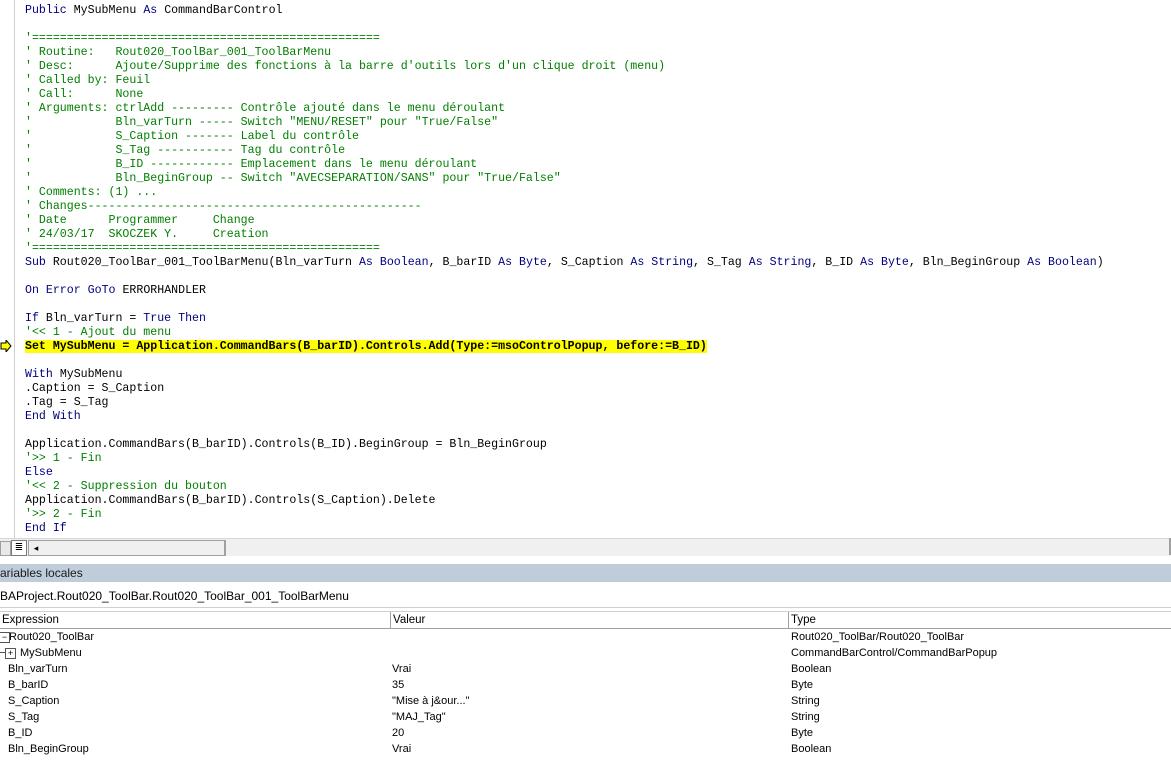 This screenshot has width=1171, height=762. Describe the element at coordinates (598, 291) in the screenshot. I see `code-line: On Error GoTo ERRORHANDLER` at that location.